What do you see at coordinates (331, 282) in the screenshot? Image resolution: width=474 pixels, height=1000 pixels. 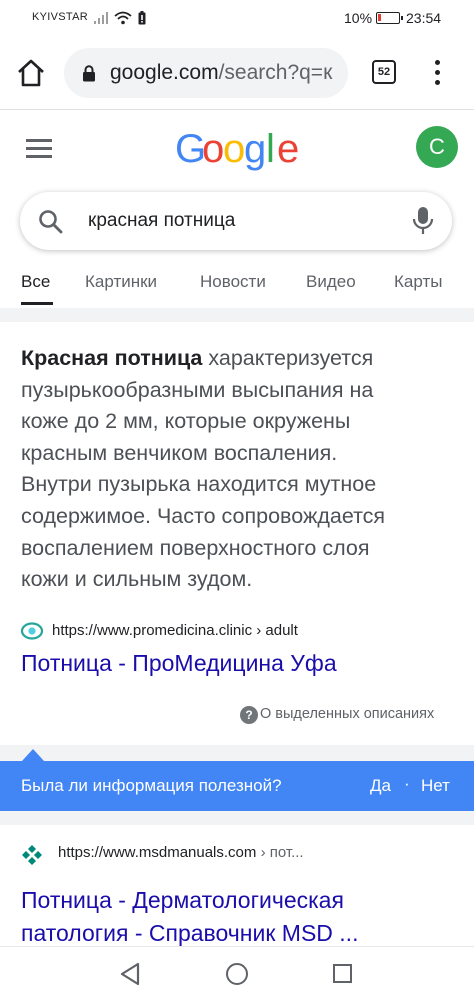 I see `tab-video: Видео` at bounding box center [331, 282].